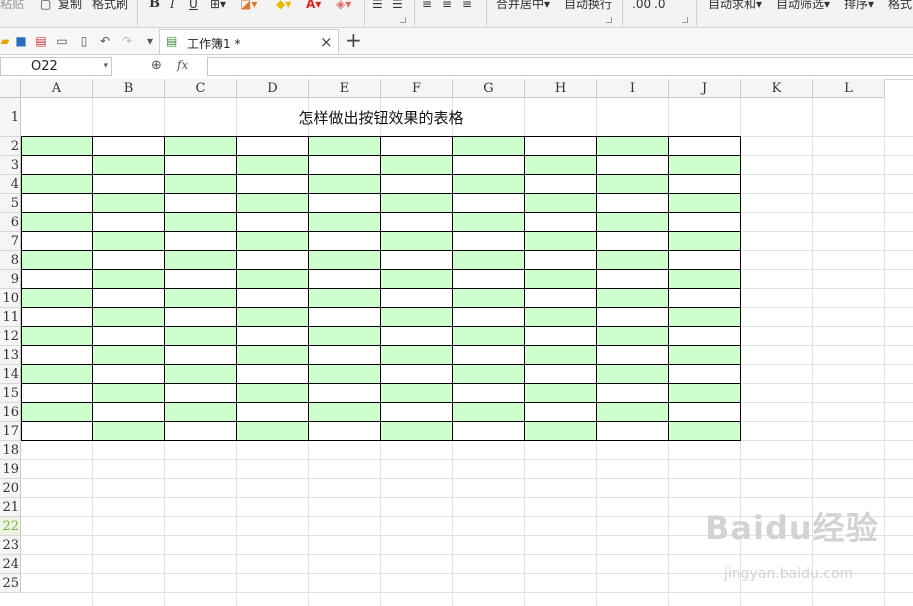  Describe the element at coordinates (10, 203) in the screenshot. I see `row-header: 5` at that location.